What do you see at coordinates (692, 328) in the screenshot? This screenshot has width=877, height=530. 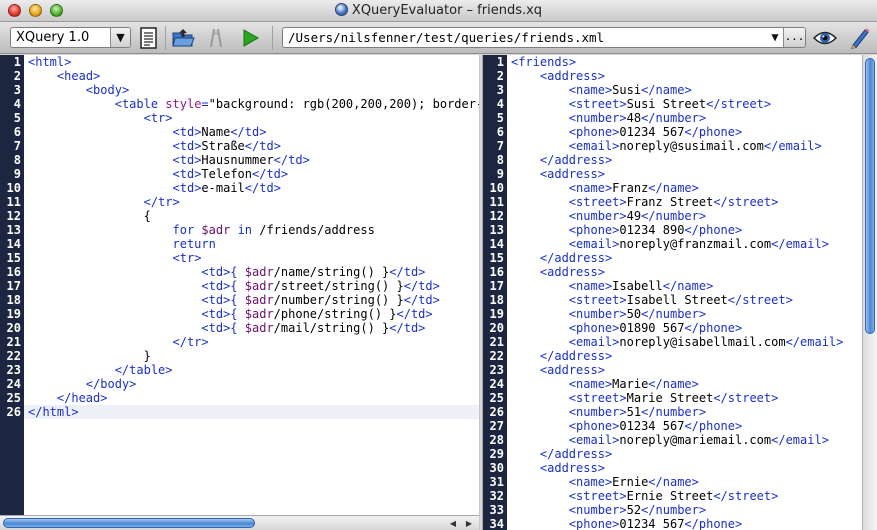 I see `code-line: <phone>01890 567</phone>` at bounding box center [692, 328].